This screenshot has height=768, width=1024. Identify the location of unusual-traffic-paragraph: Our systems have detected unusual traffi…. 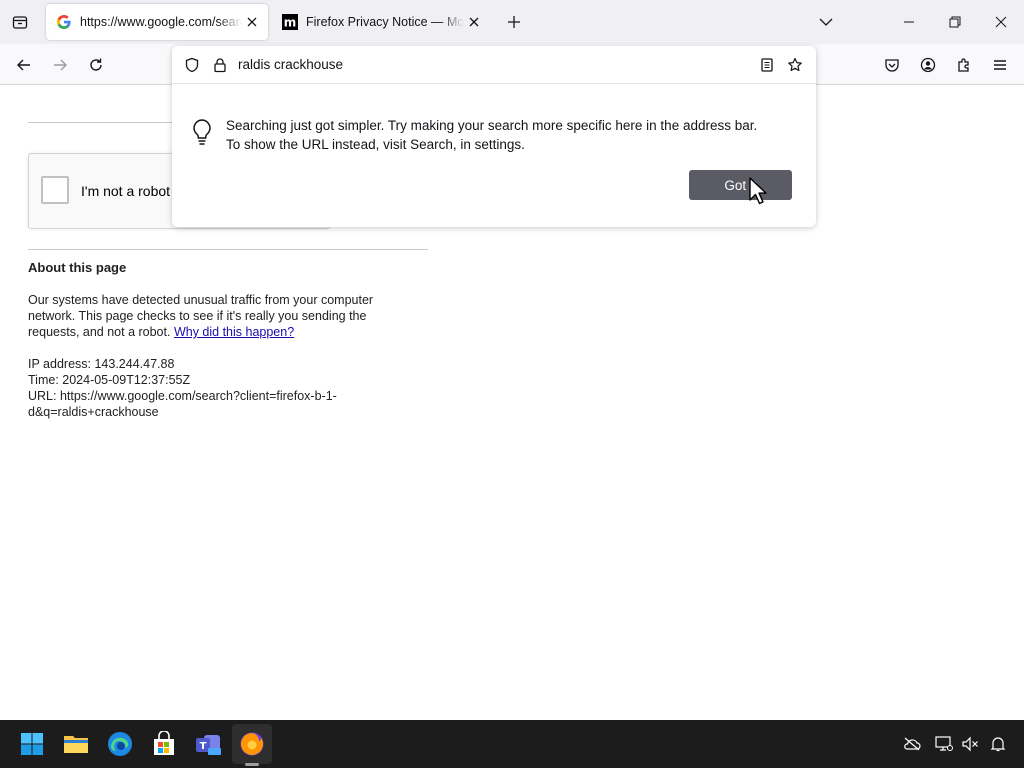
(218, 316).